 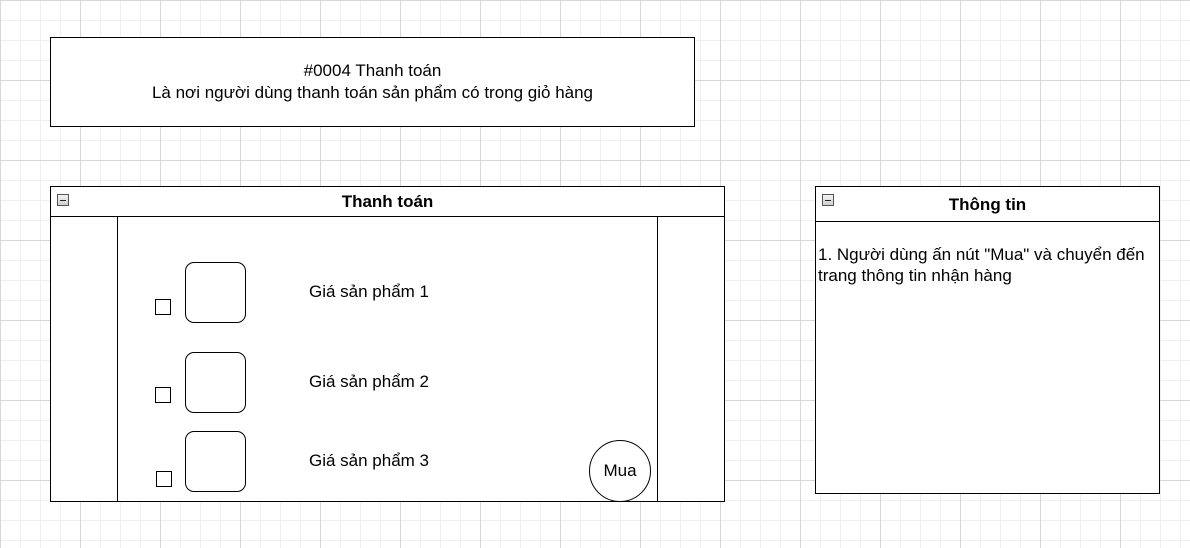 What do you see at coordinates (215, 382) in the screenshot?
I see `item-2-image` at bounding box center [215, 382].